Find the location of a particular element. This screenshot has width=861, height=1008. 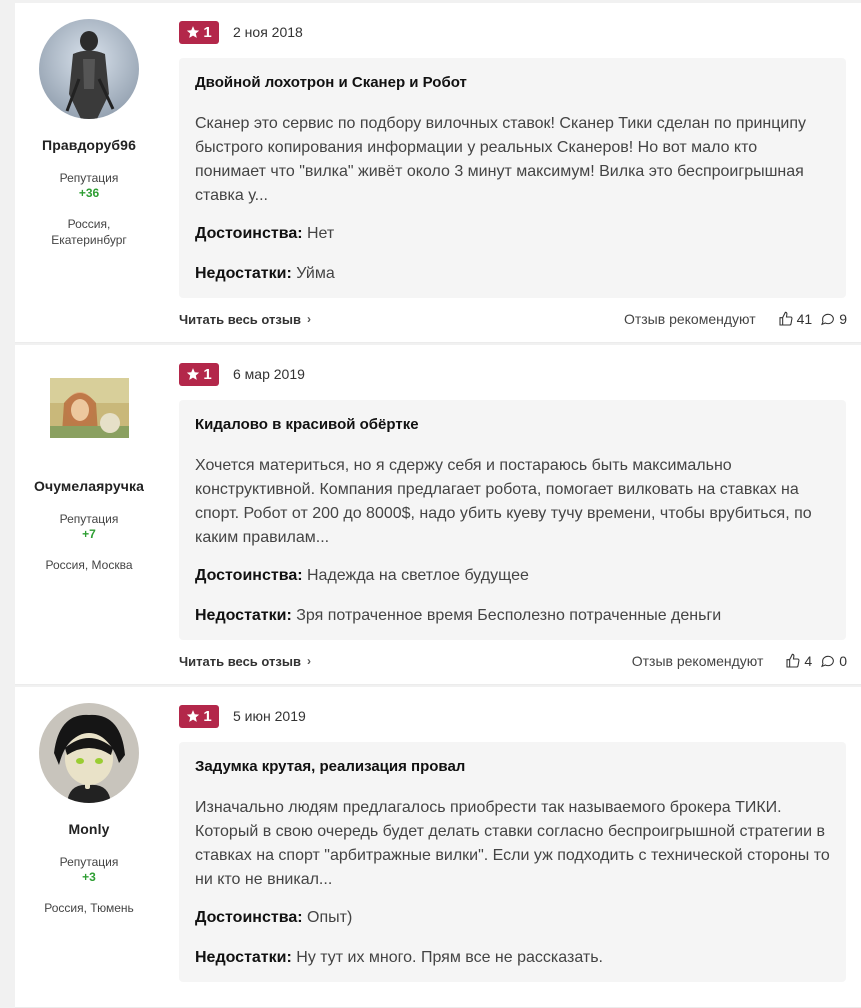

review-pros: Достоинства: Нет is located at coordinates (512, 234).